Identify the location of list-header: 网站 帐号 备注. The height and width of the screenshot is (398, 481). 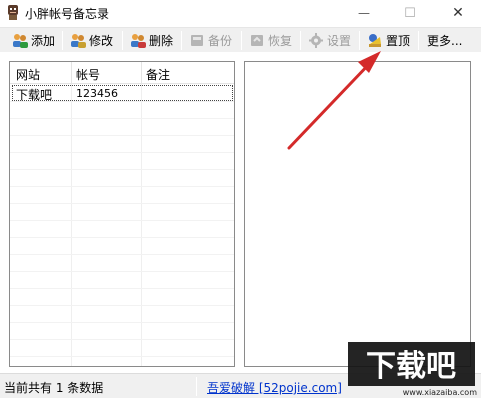
(122, 73).